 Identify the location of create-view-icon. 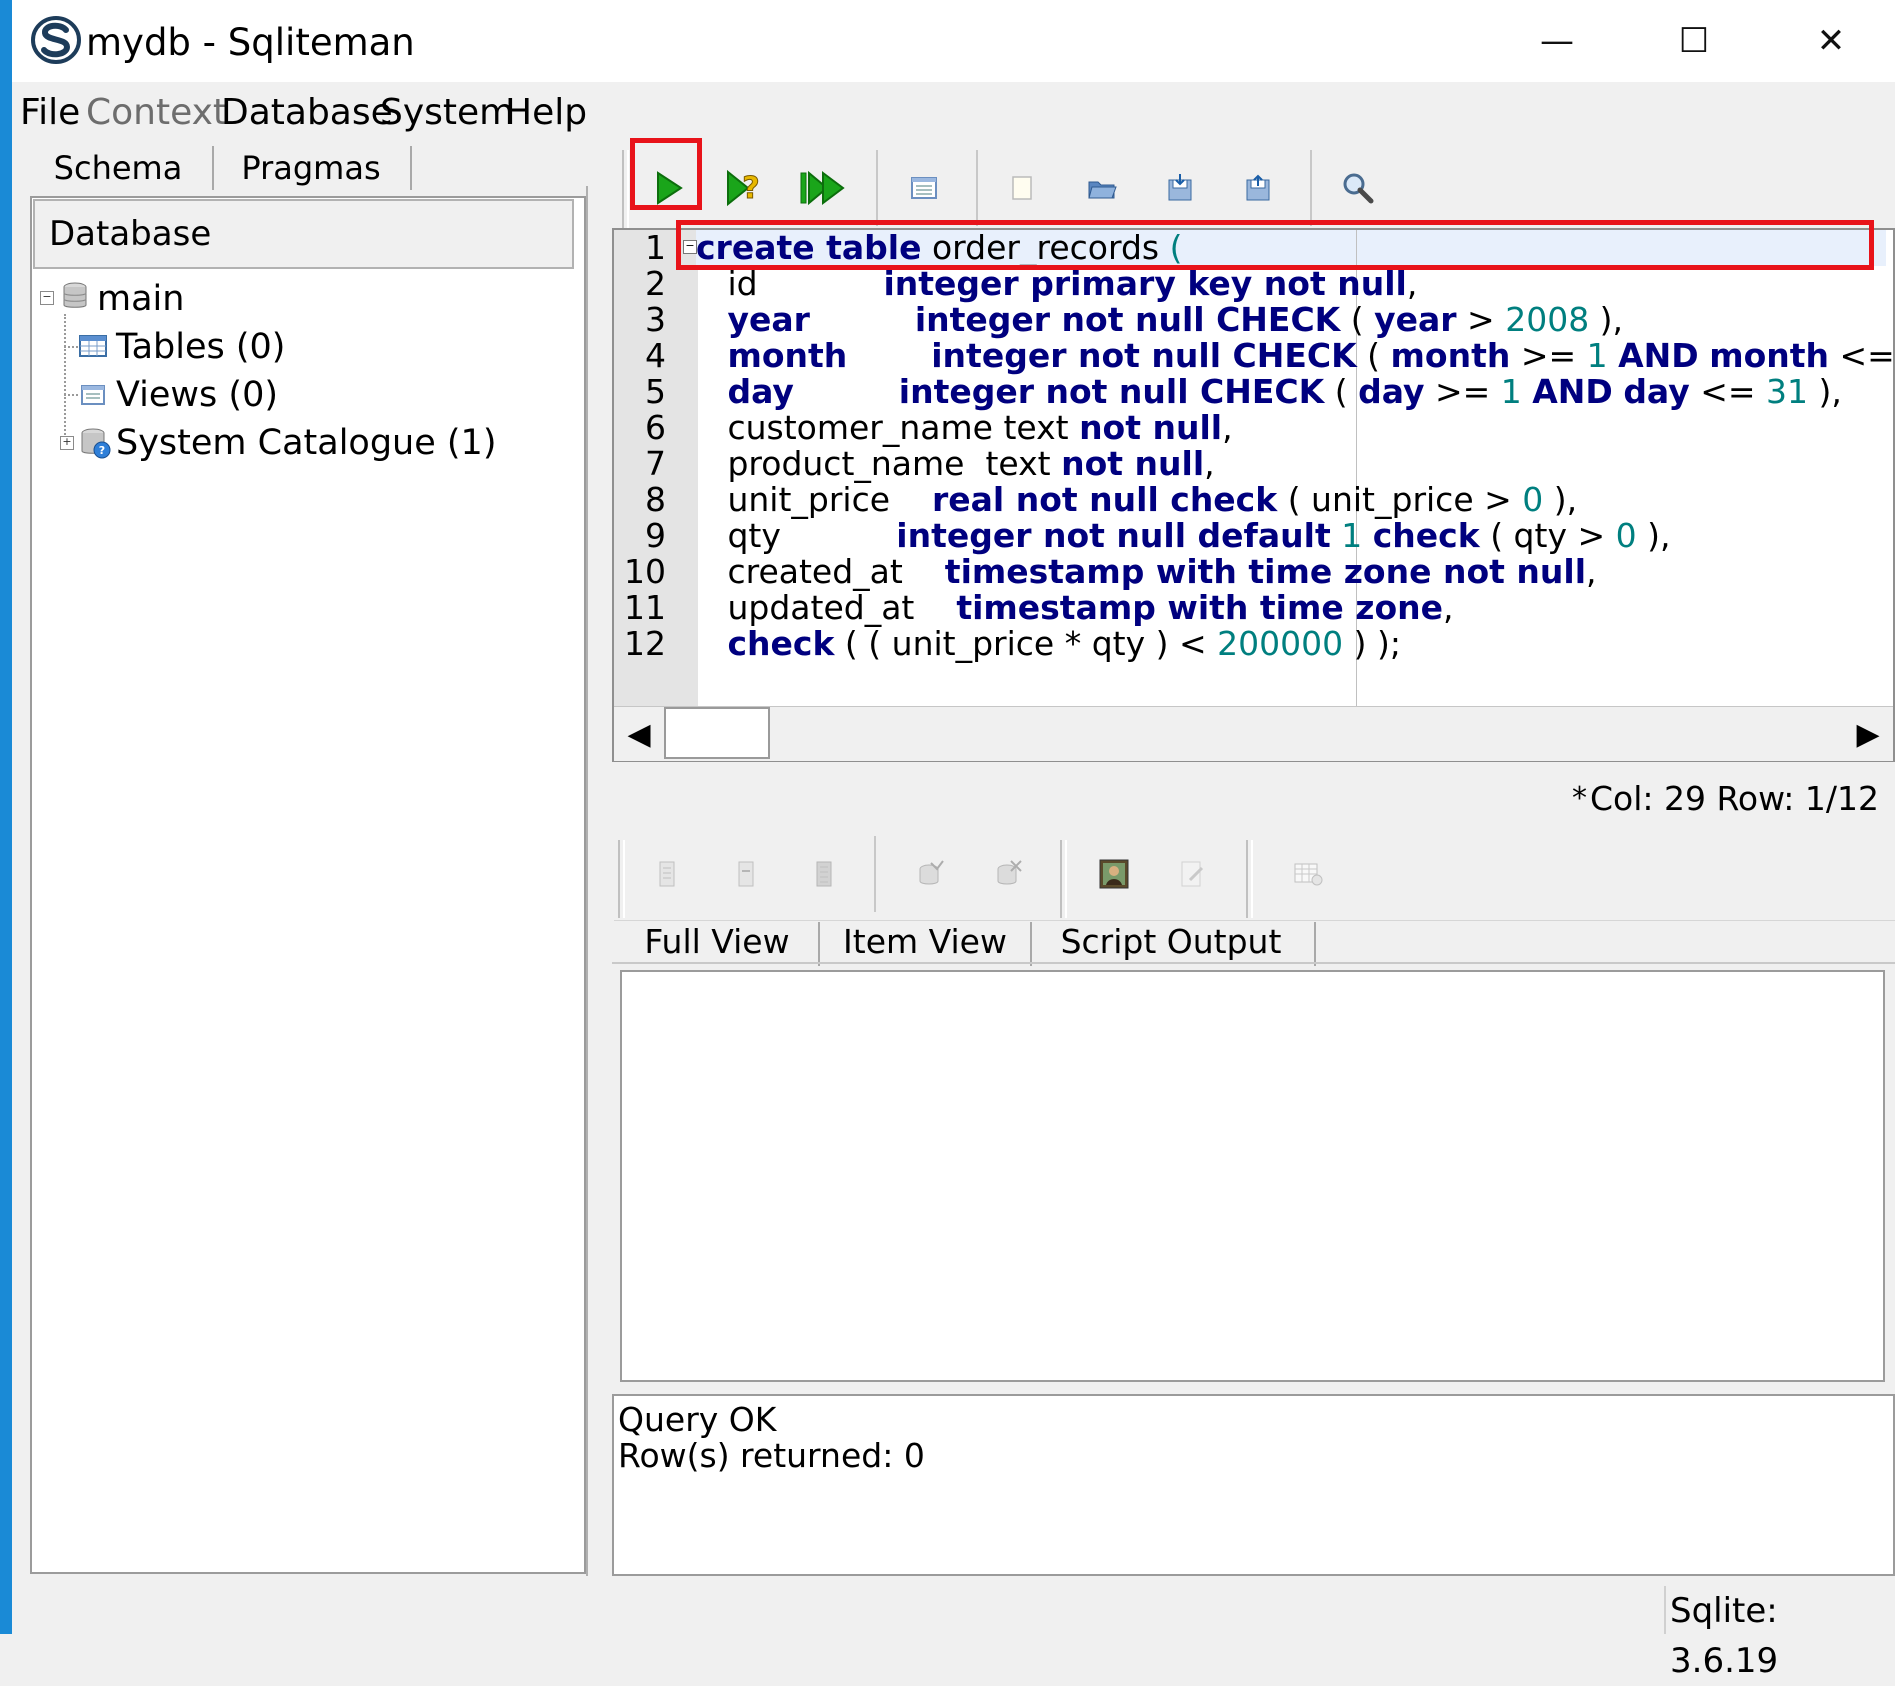
(924, 188).